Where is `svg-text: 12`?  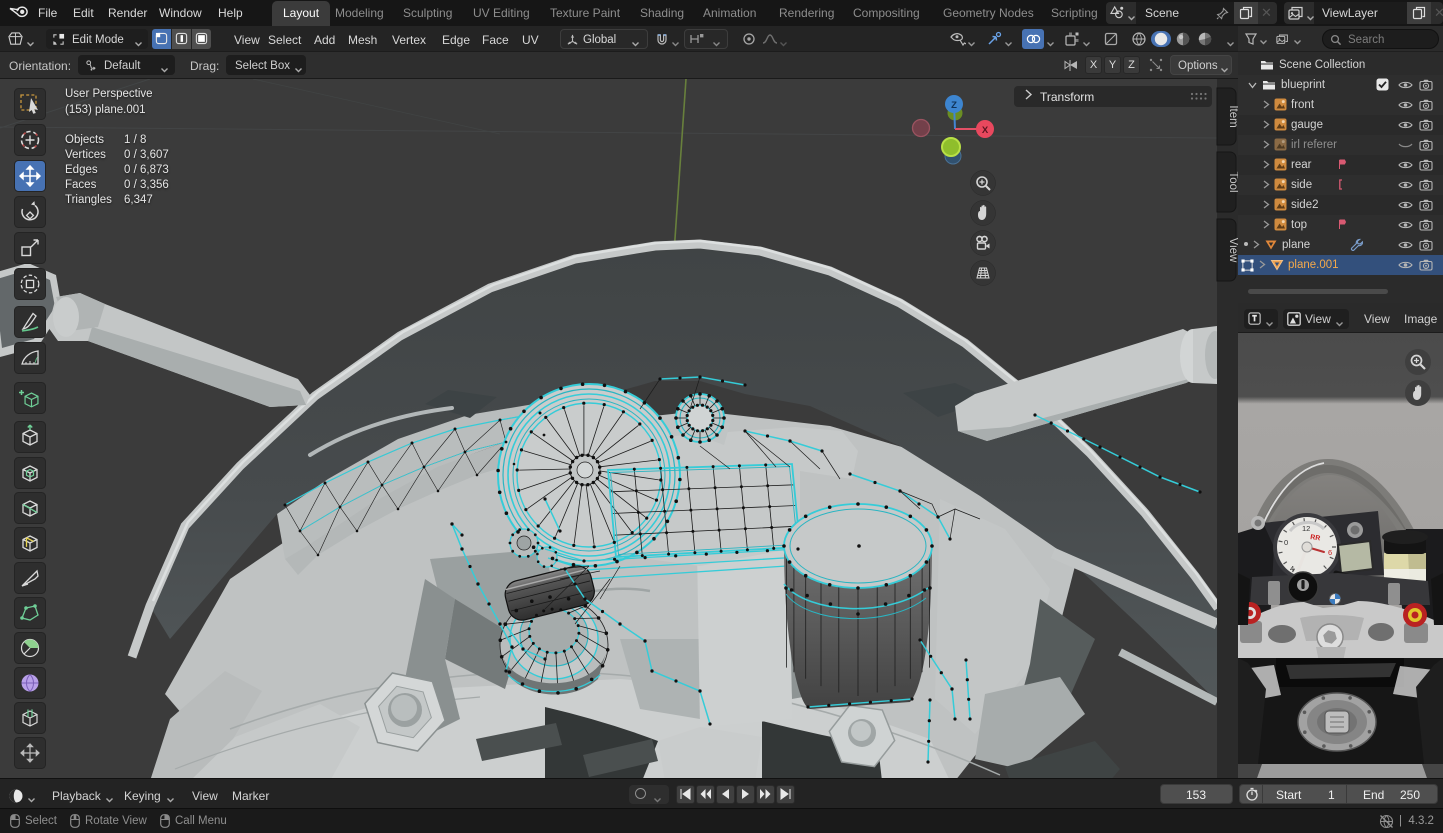 svg-text: 12 is located at coordinates (1306, 528).